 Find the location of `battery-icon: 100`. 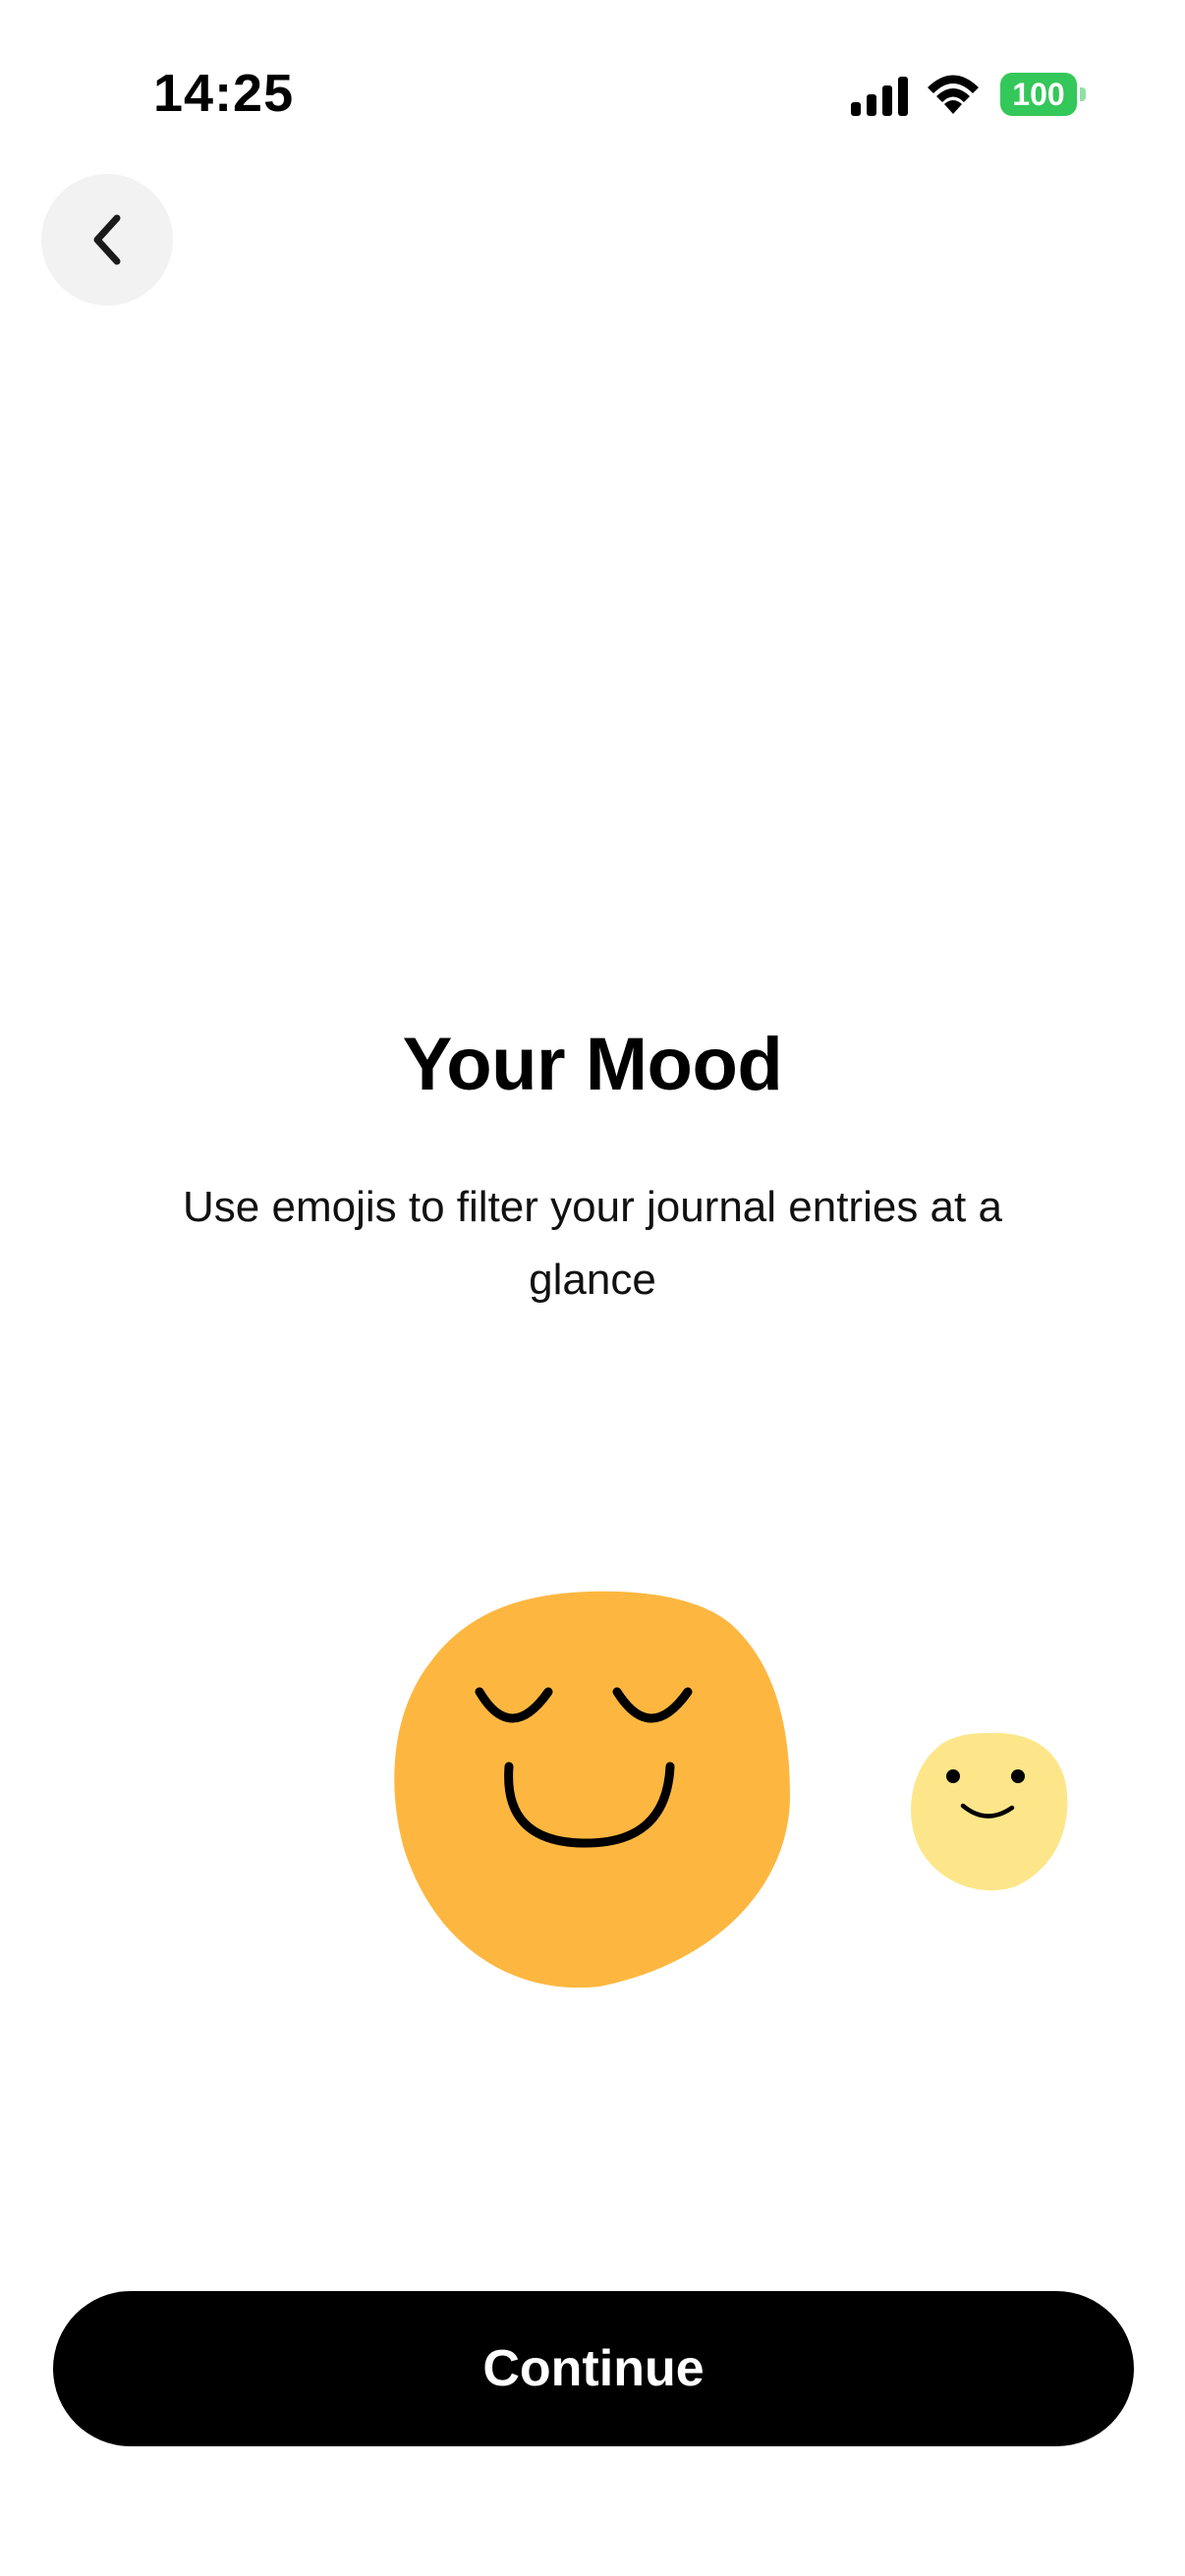

battery-icon: 100 is located at coordinates (1038, 94).